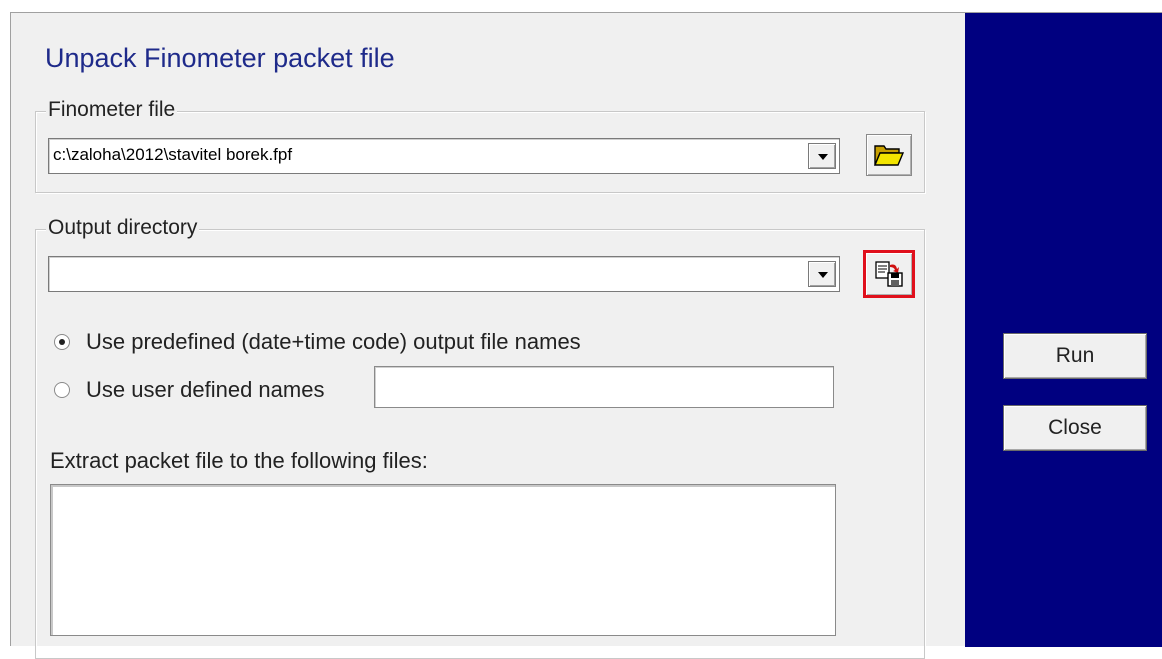  Describe the element at coordinates (1075, 356) in the screenshot. I see `run-button: Run` at that location.